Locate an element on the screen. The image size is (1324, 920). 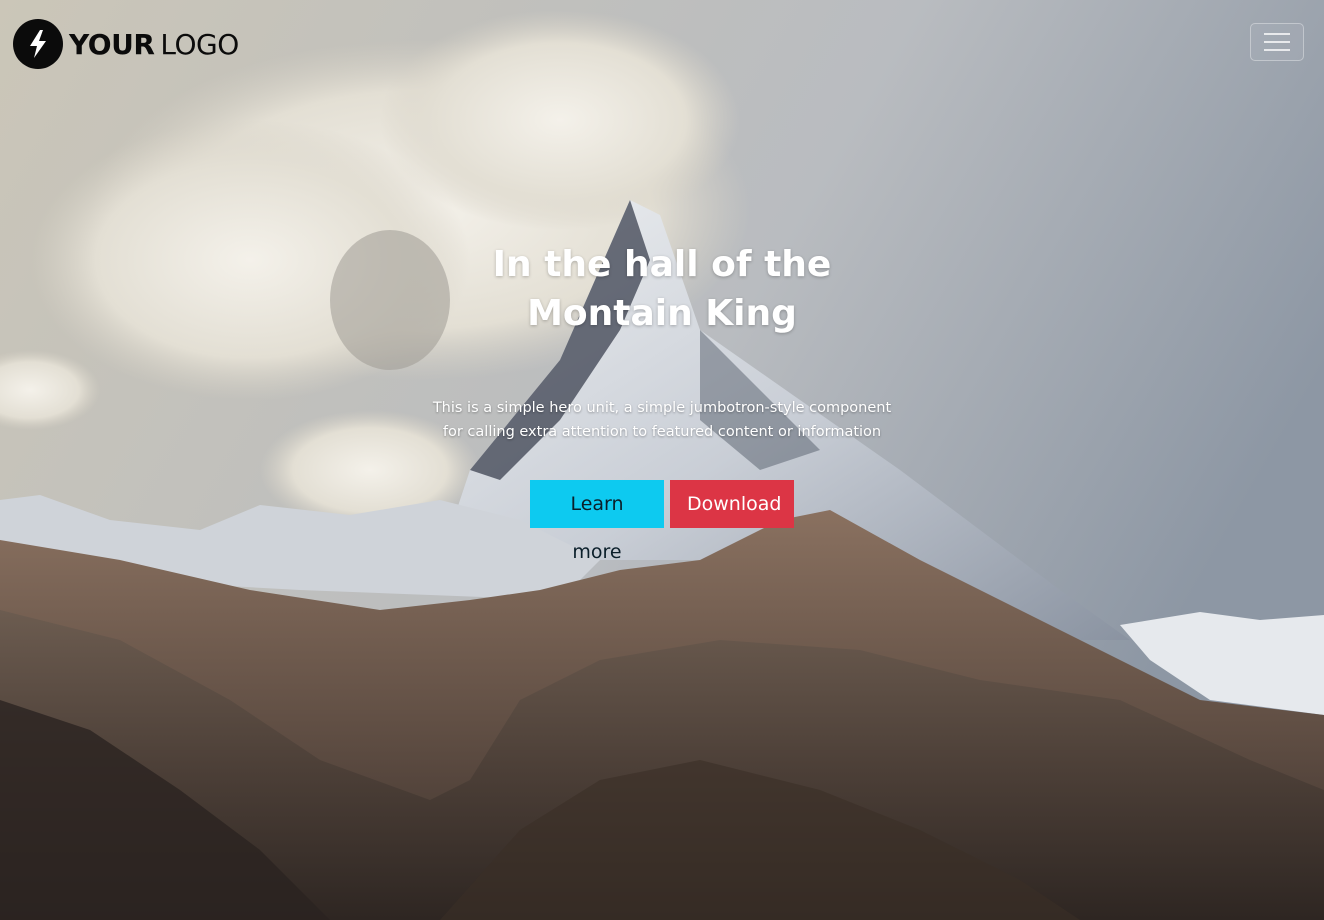
logo-bold-text: YOUR is located at coordinates (112, 44).